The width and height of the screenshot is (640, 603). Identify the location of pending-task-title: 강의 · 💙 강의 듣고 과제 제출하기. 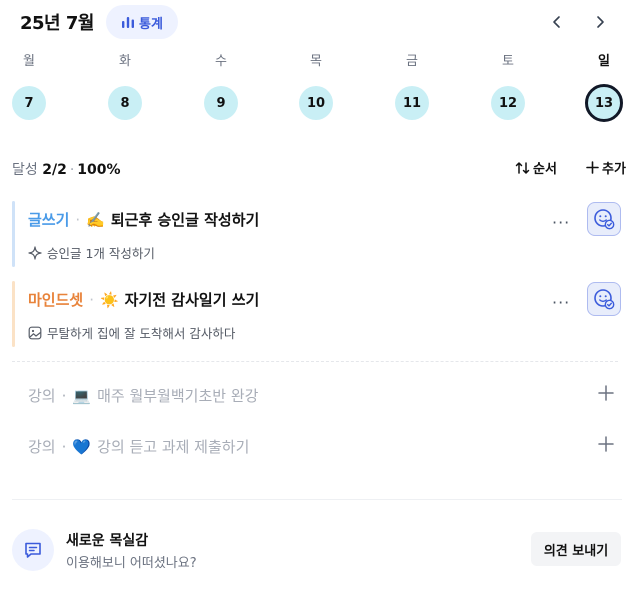
(138, 446).